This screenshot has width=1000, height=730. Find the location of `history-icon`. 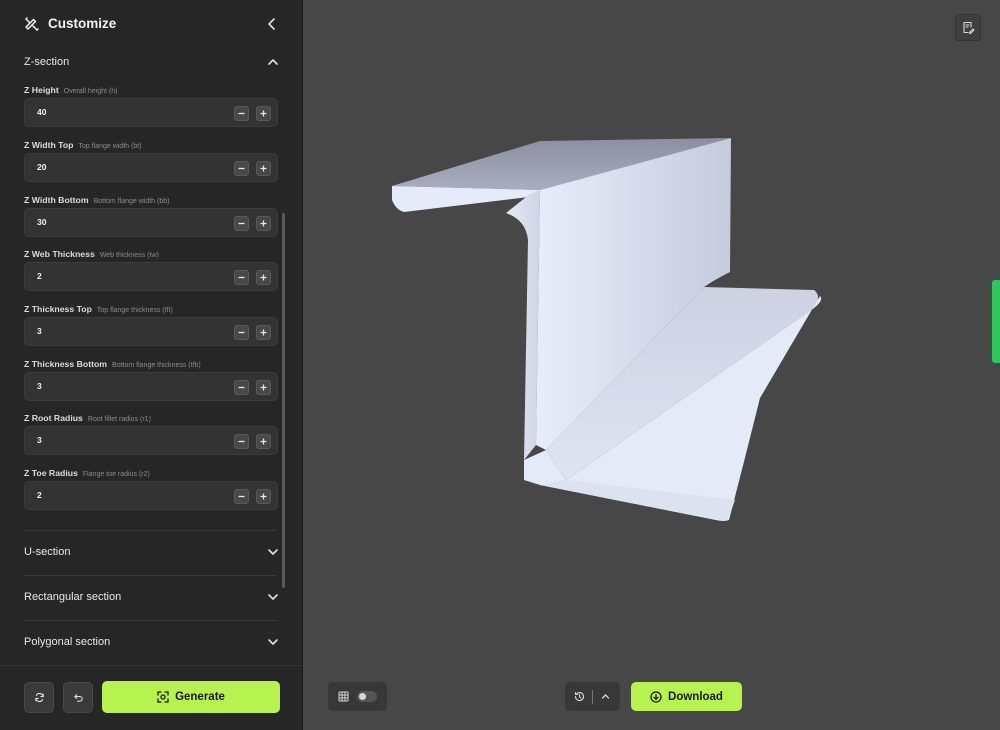

history-icon is located at coordinates (580, 696).